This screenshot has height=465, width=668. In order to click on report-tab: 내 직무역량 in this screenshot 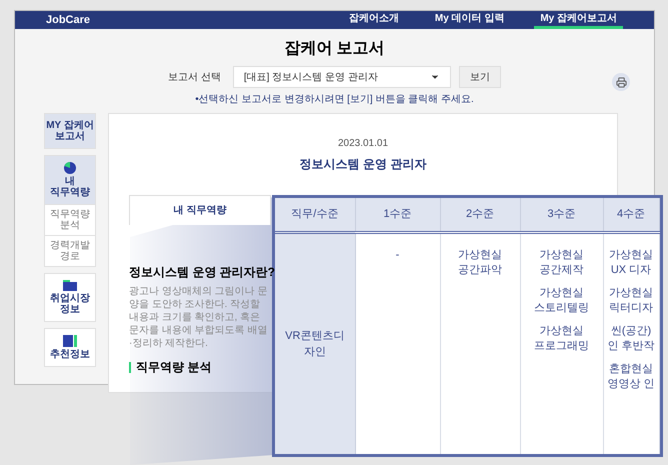, I will do `click(200, 210)`.